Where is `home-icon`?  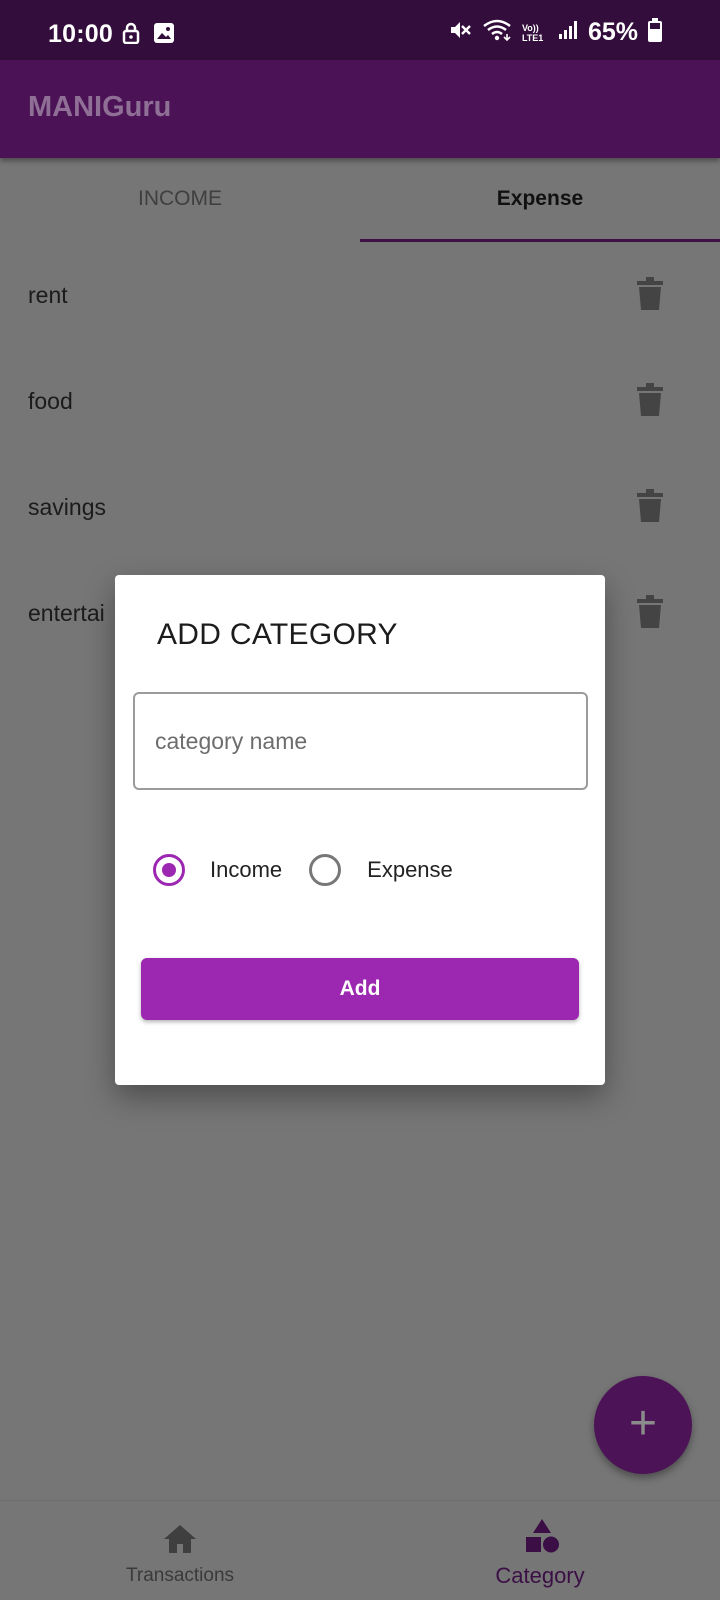
home-icon is located at coordinates (180, 1541).